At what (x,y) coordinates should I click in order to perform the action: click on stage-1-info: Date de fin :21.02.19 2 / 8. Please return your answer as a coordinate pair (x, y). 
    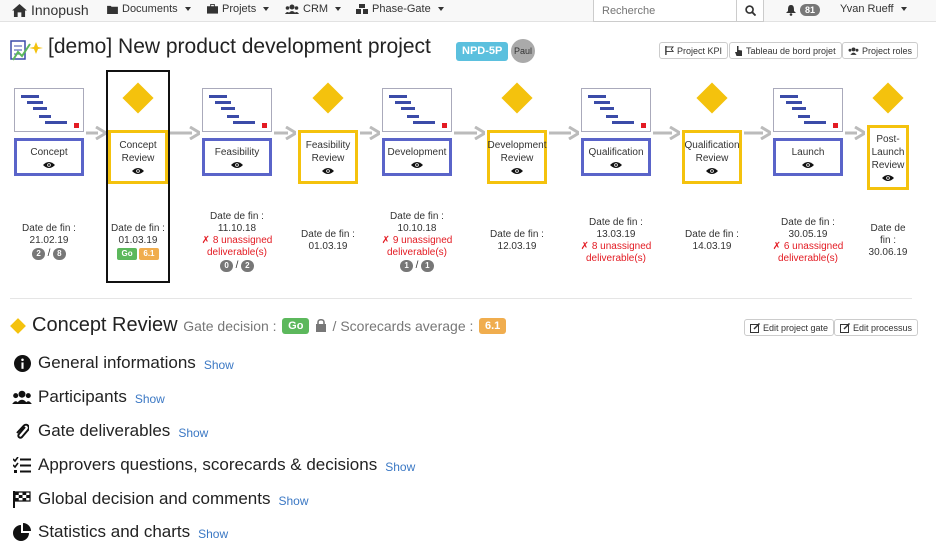
    Looking at the image, I should click on (49, 241).